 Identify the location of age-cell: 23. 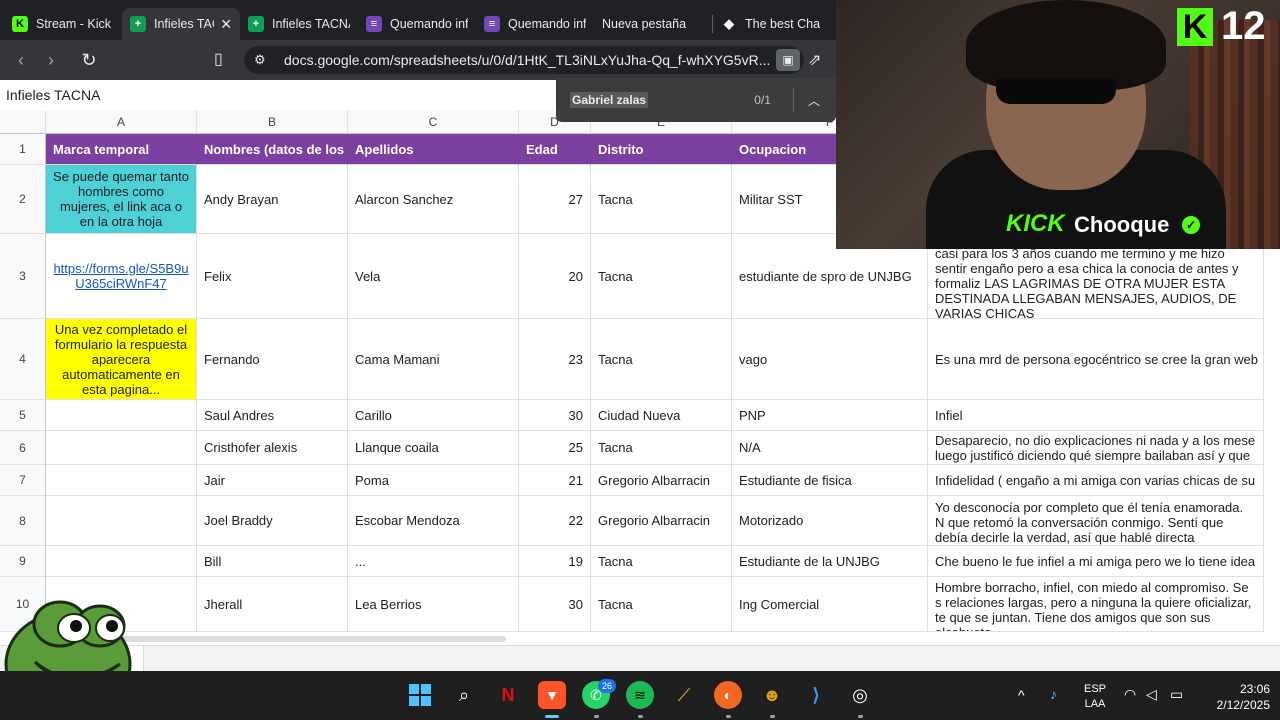
(555, 359).